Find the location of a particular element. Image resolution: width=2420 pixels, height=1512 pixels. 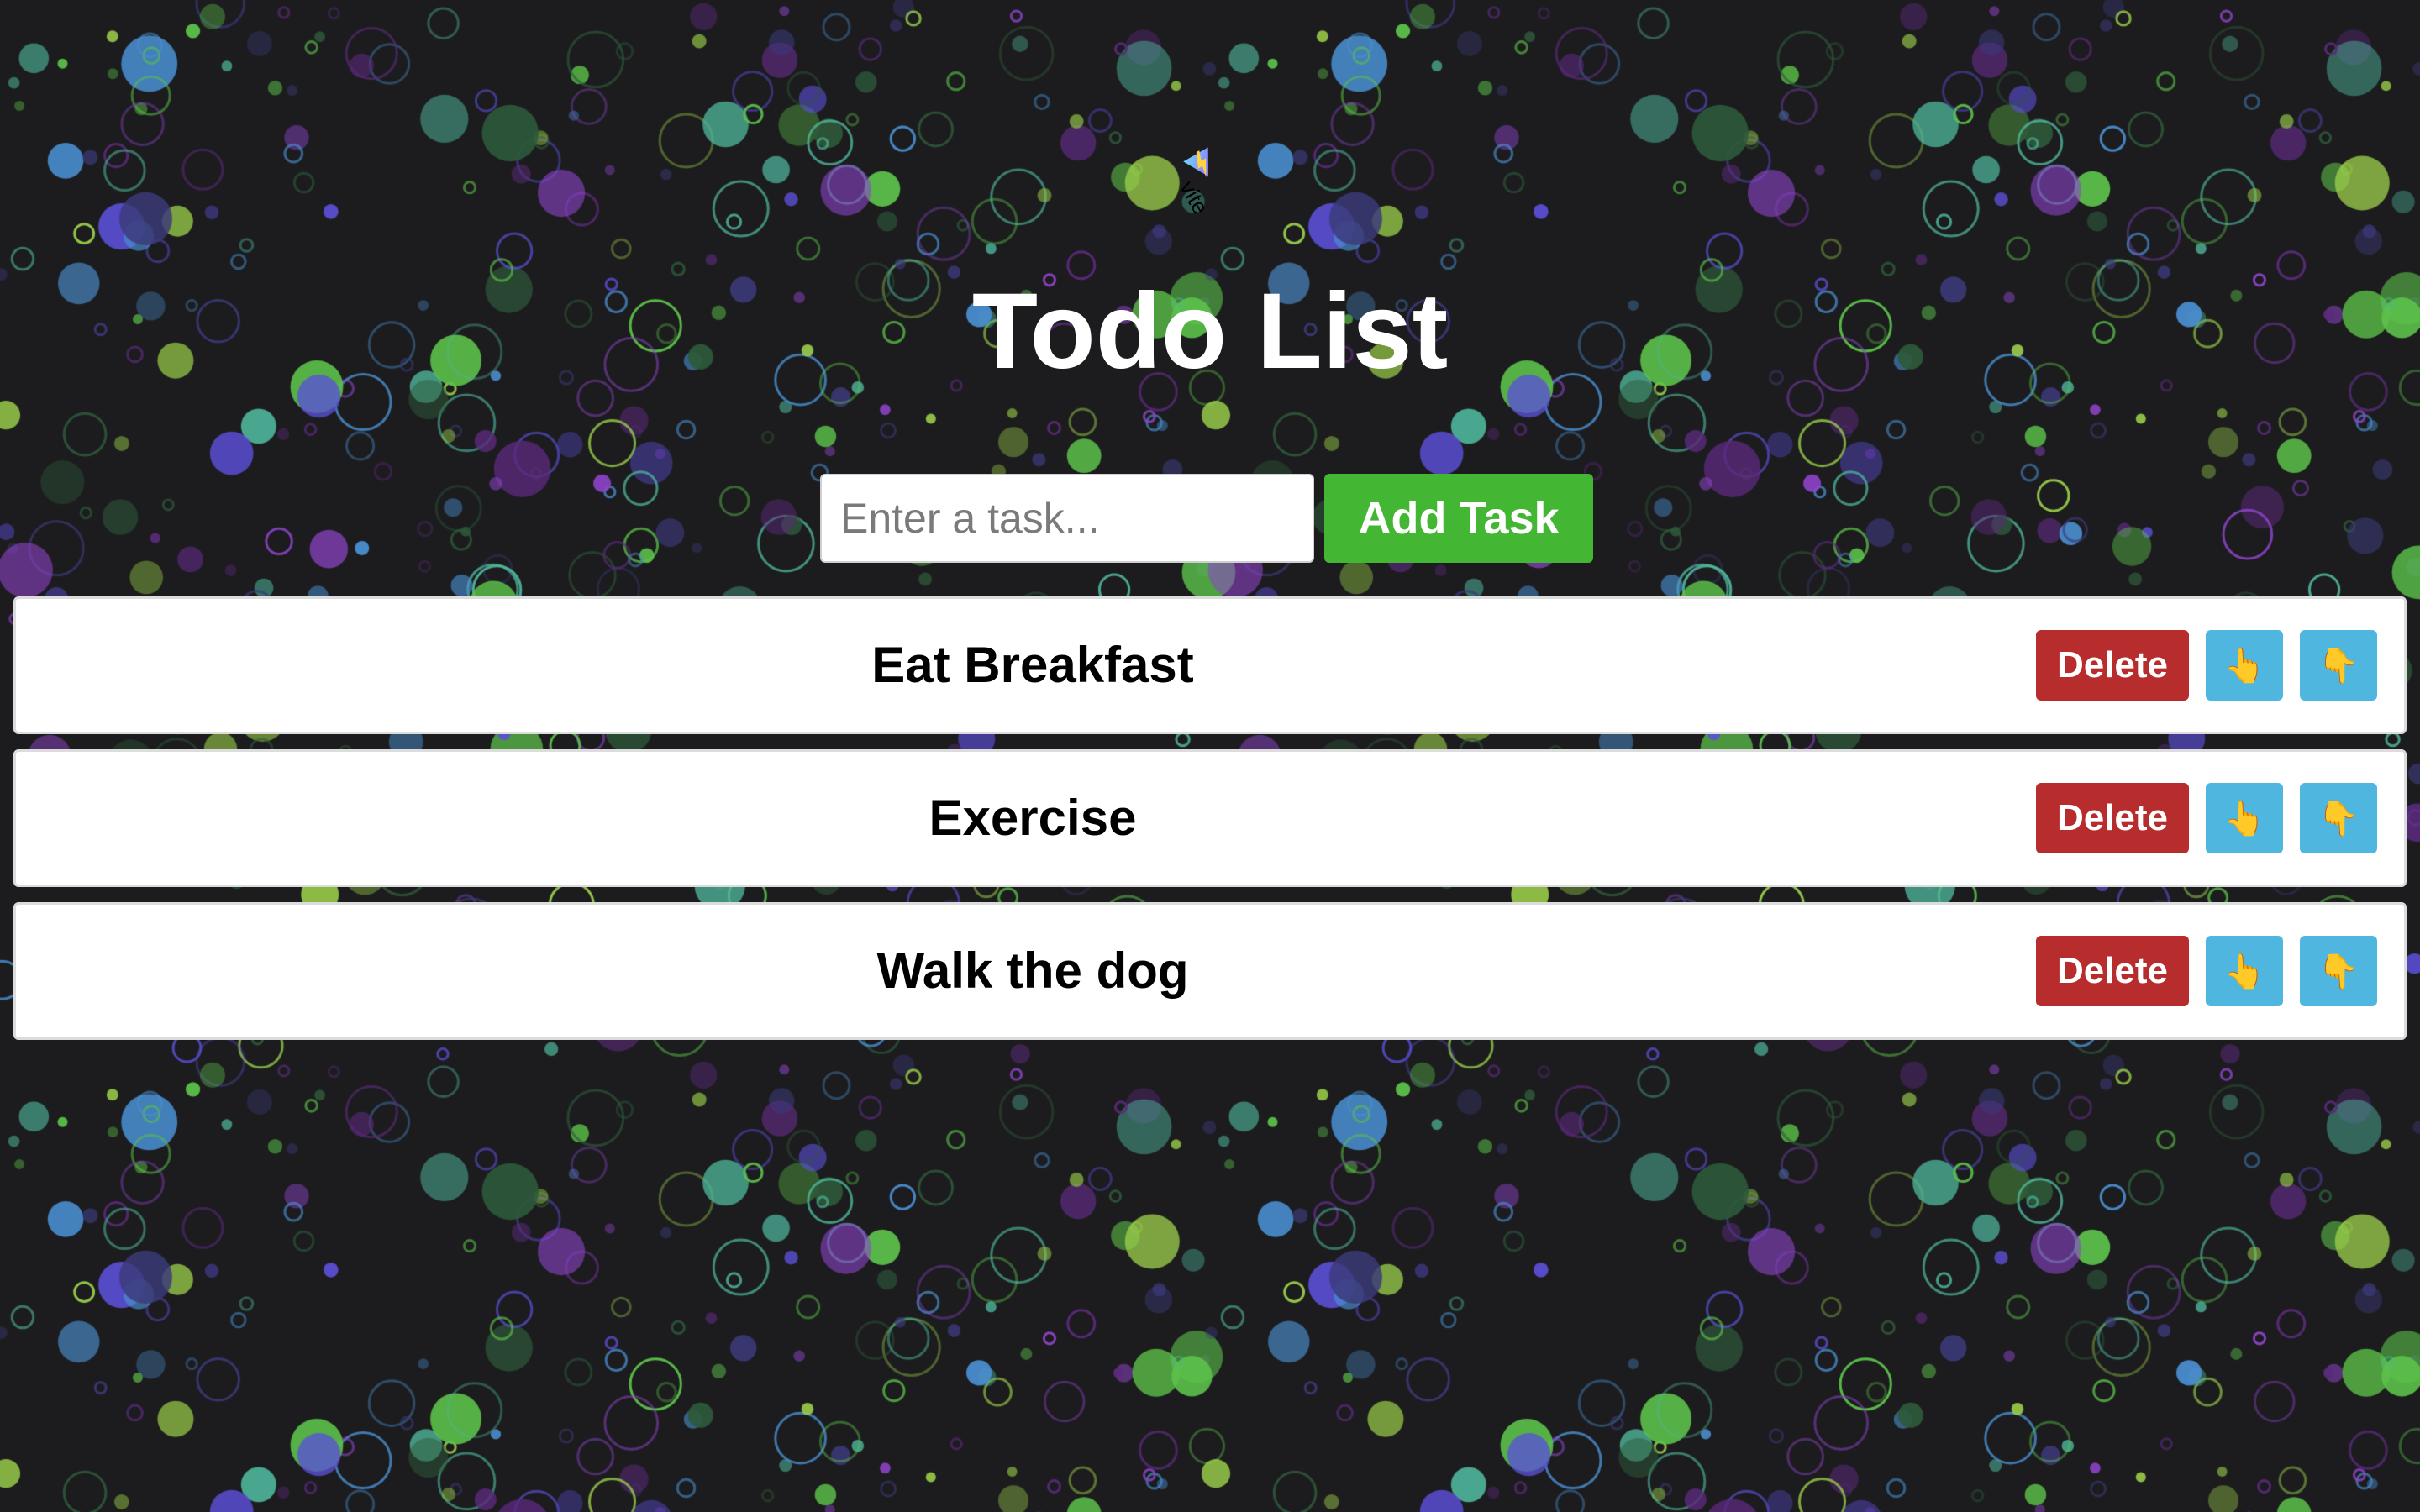

task-item: Exercise Delete 👆 👇 is located at coordinates (1210, 818).